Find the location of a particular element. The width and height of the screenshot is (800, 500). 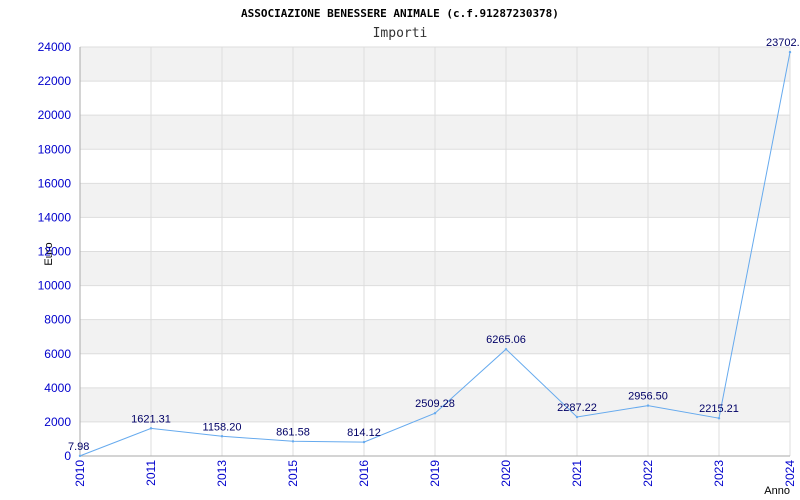

x-tick-label: 2019 is located at coordinates (435, 473).